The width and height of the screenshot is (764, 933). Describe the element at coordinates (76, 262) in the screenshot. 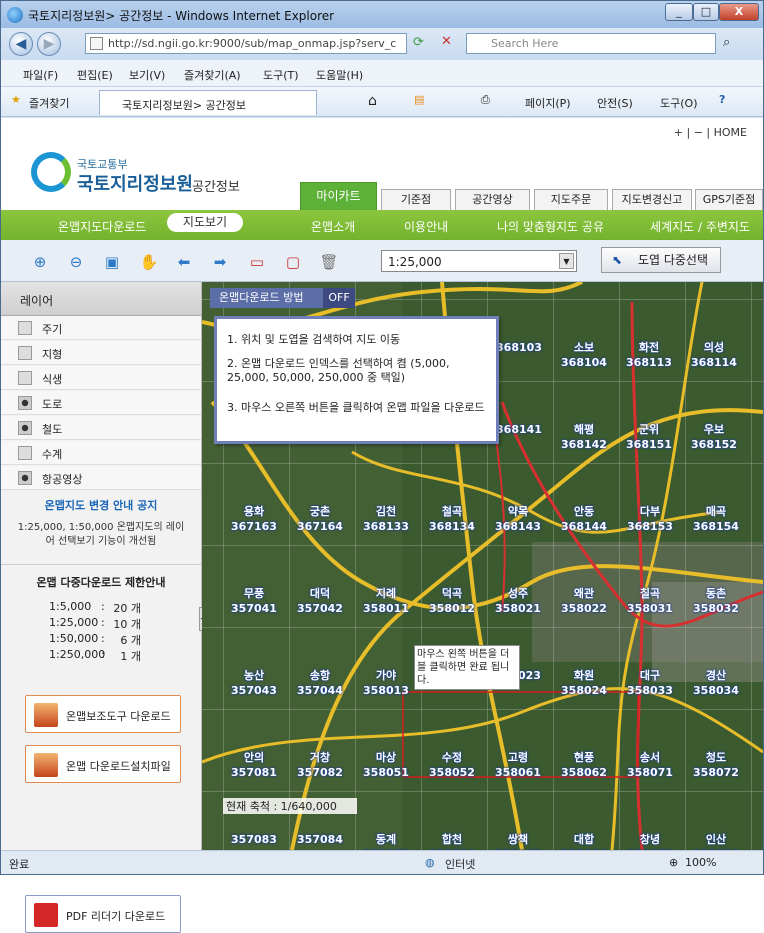

I see `zoom-out-icon: ⊖` at that location.